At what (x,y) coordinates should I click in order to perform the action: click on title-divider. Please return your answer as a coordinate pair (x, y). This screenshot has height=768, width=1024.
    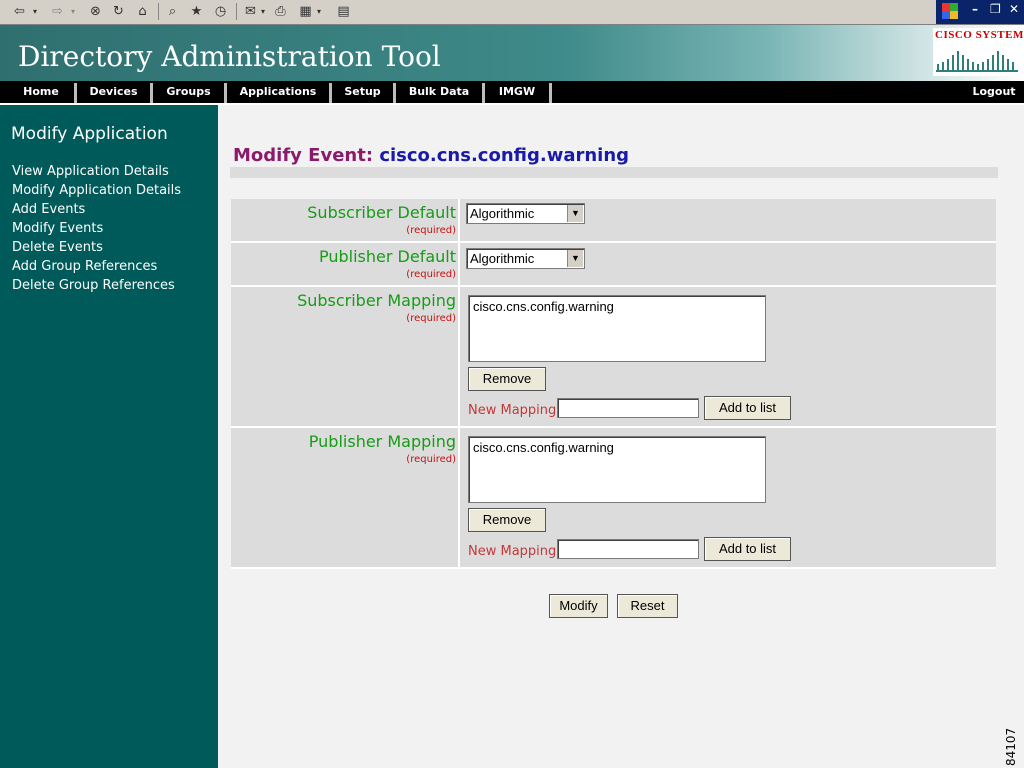
    Looking at the image, I should click on (614, 172).